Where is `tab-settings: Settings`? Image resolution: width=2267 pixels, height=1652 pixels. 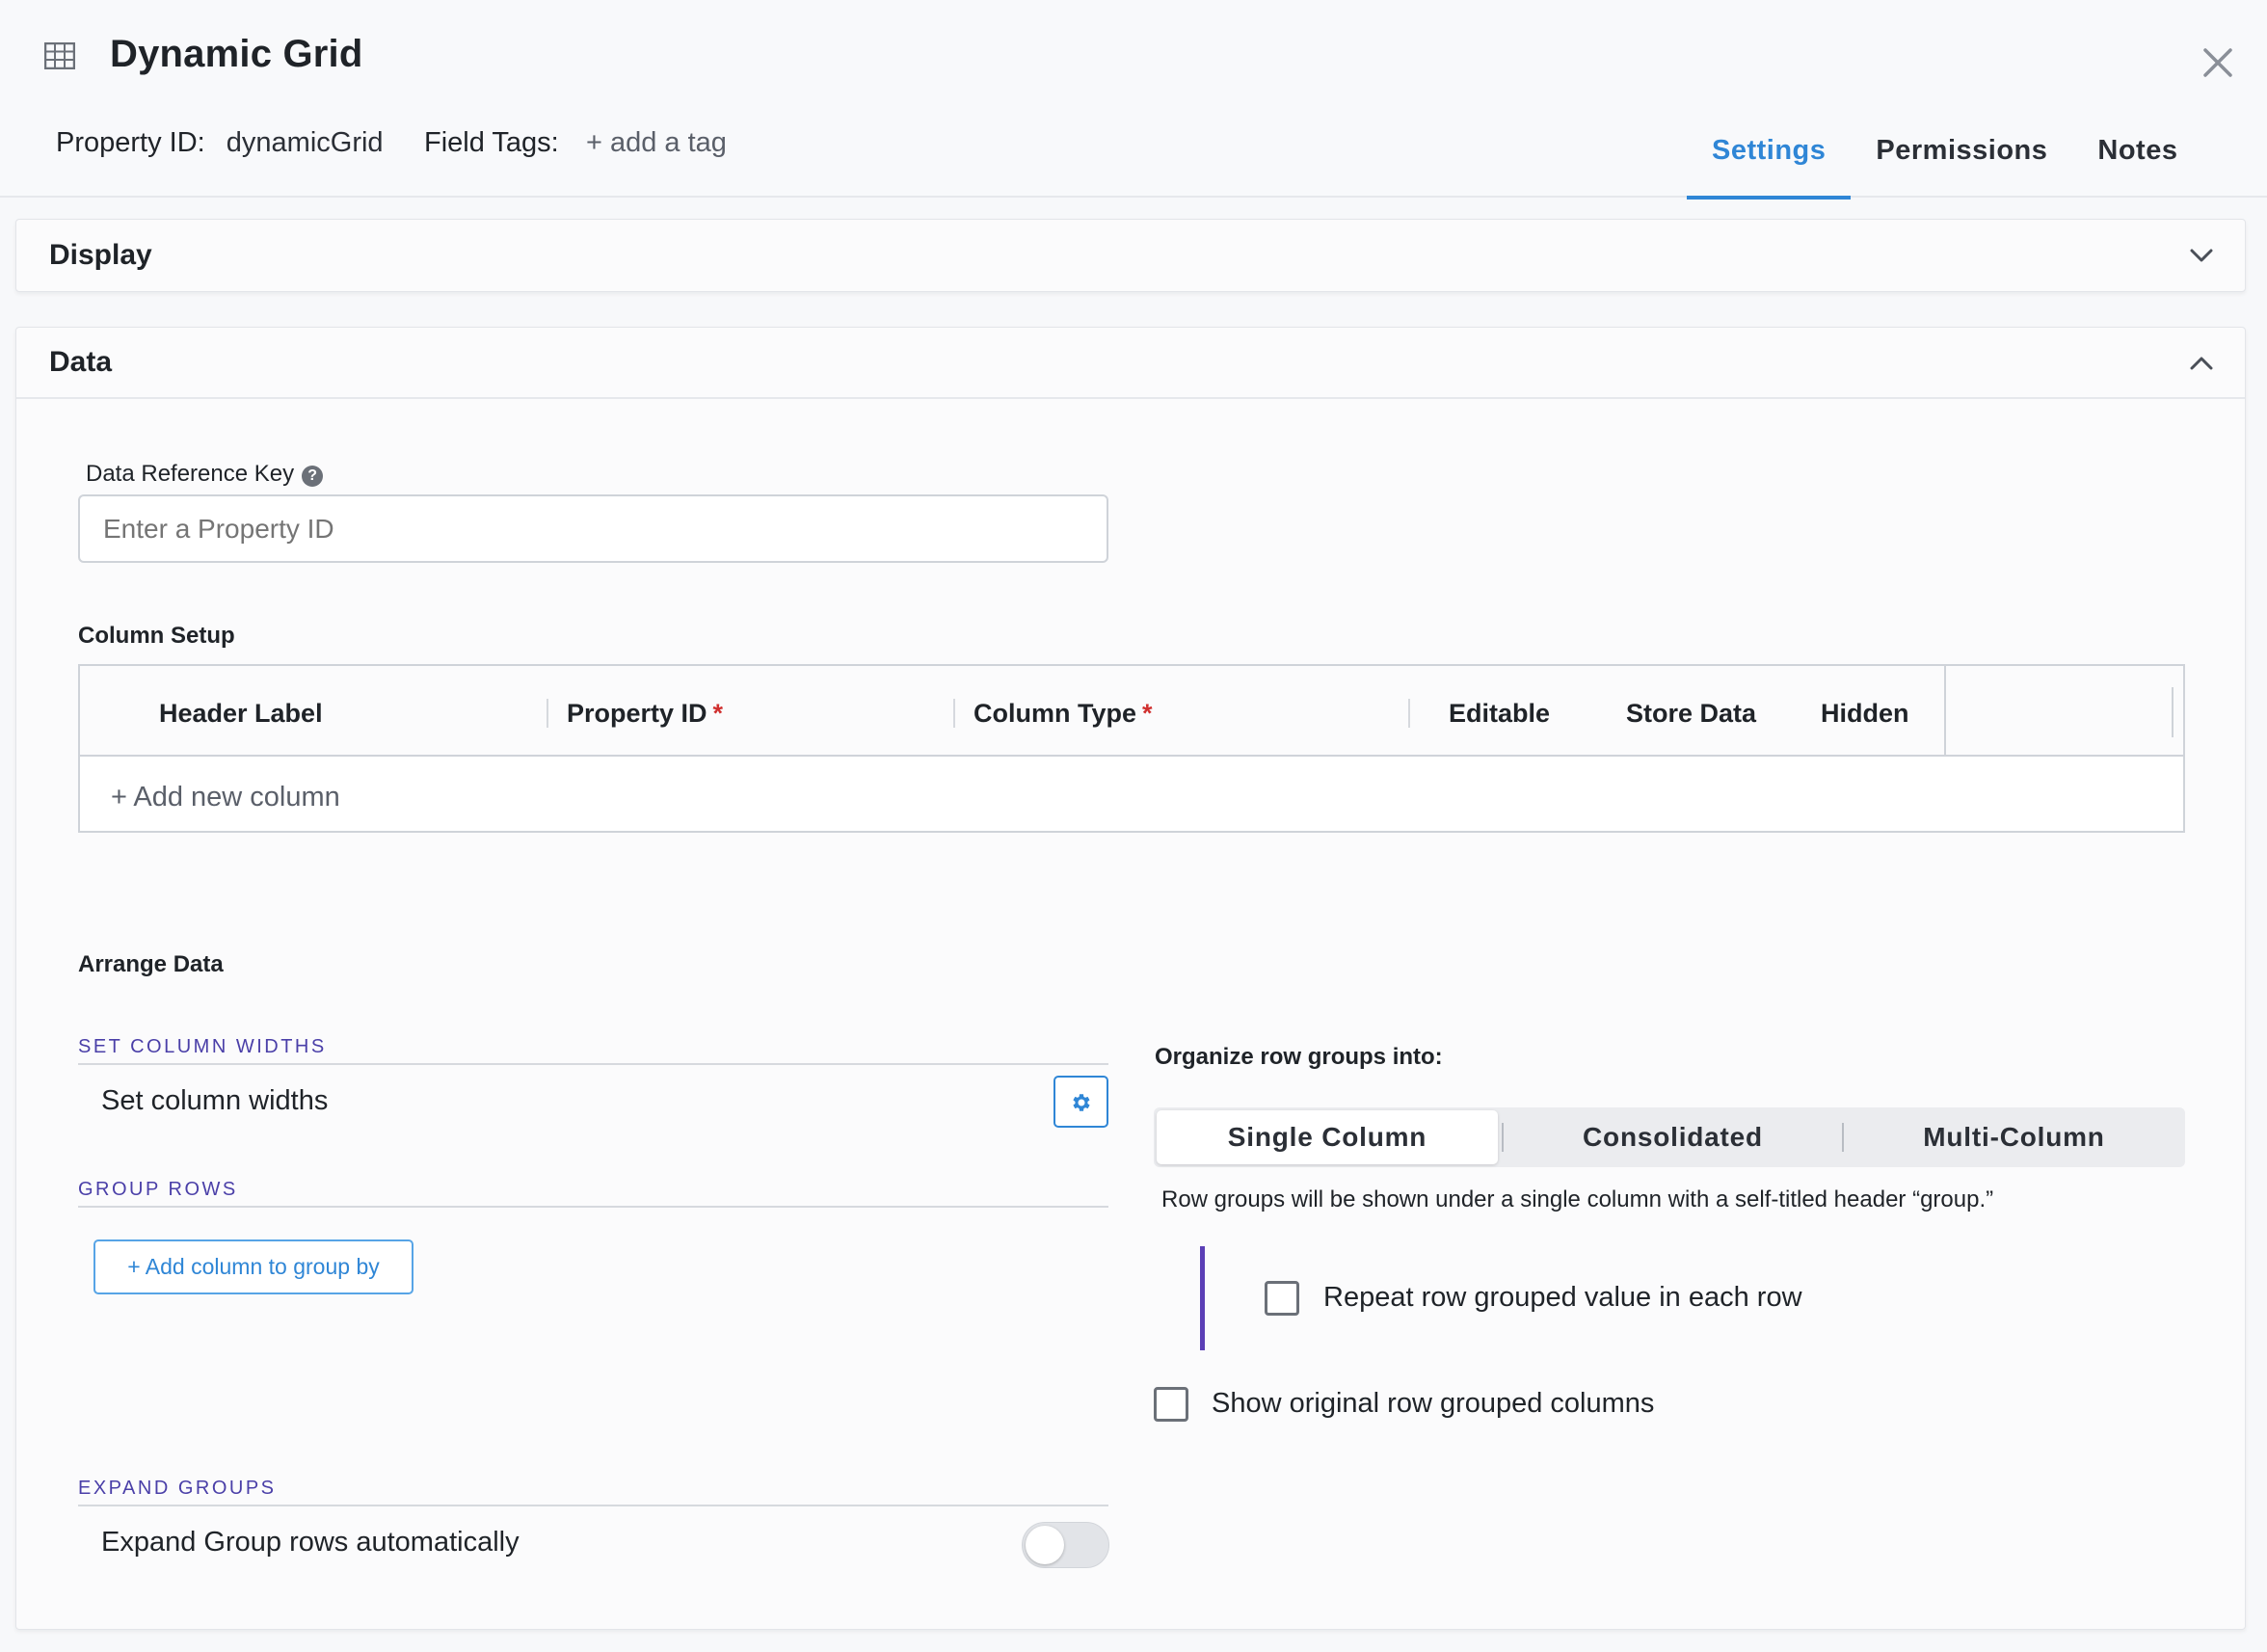 tab-settings: Settings is located at coordinates (1769, 163).